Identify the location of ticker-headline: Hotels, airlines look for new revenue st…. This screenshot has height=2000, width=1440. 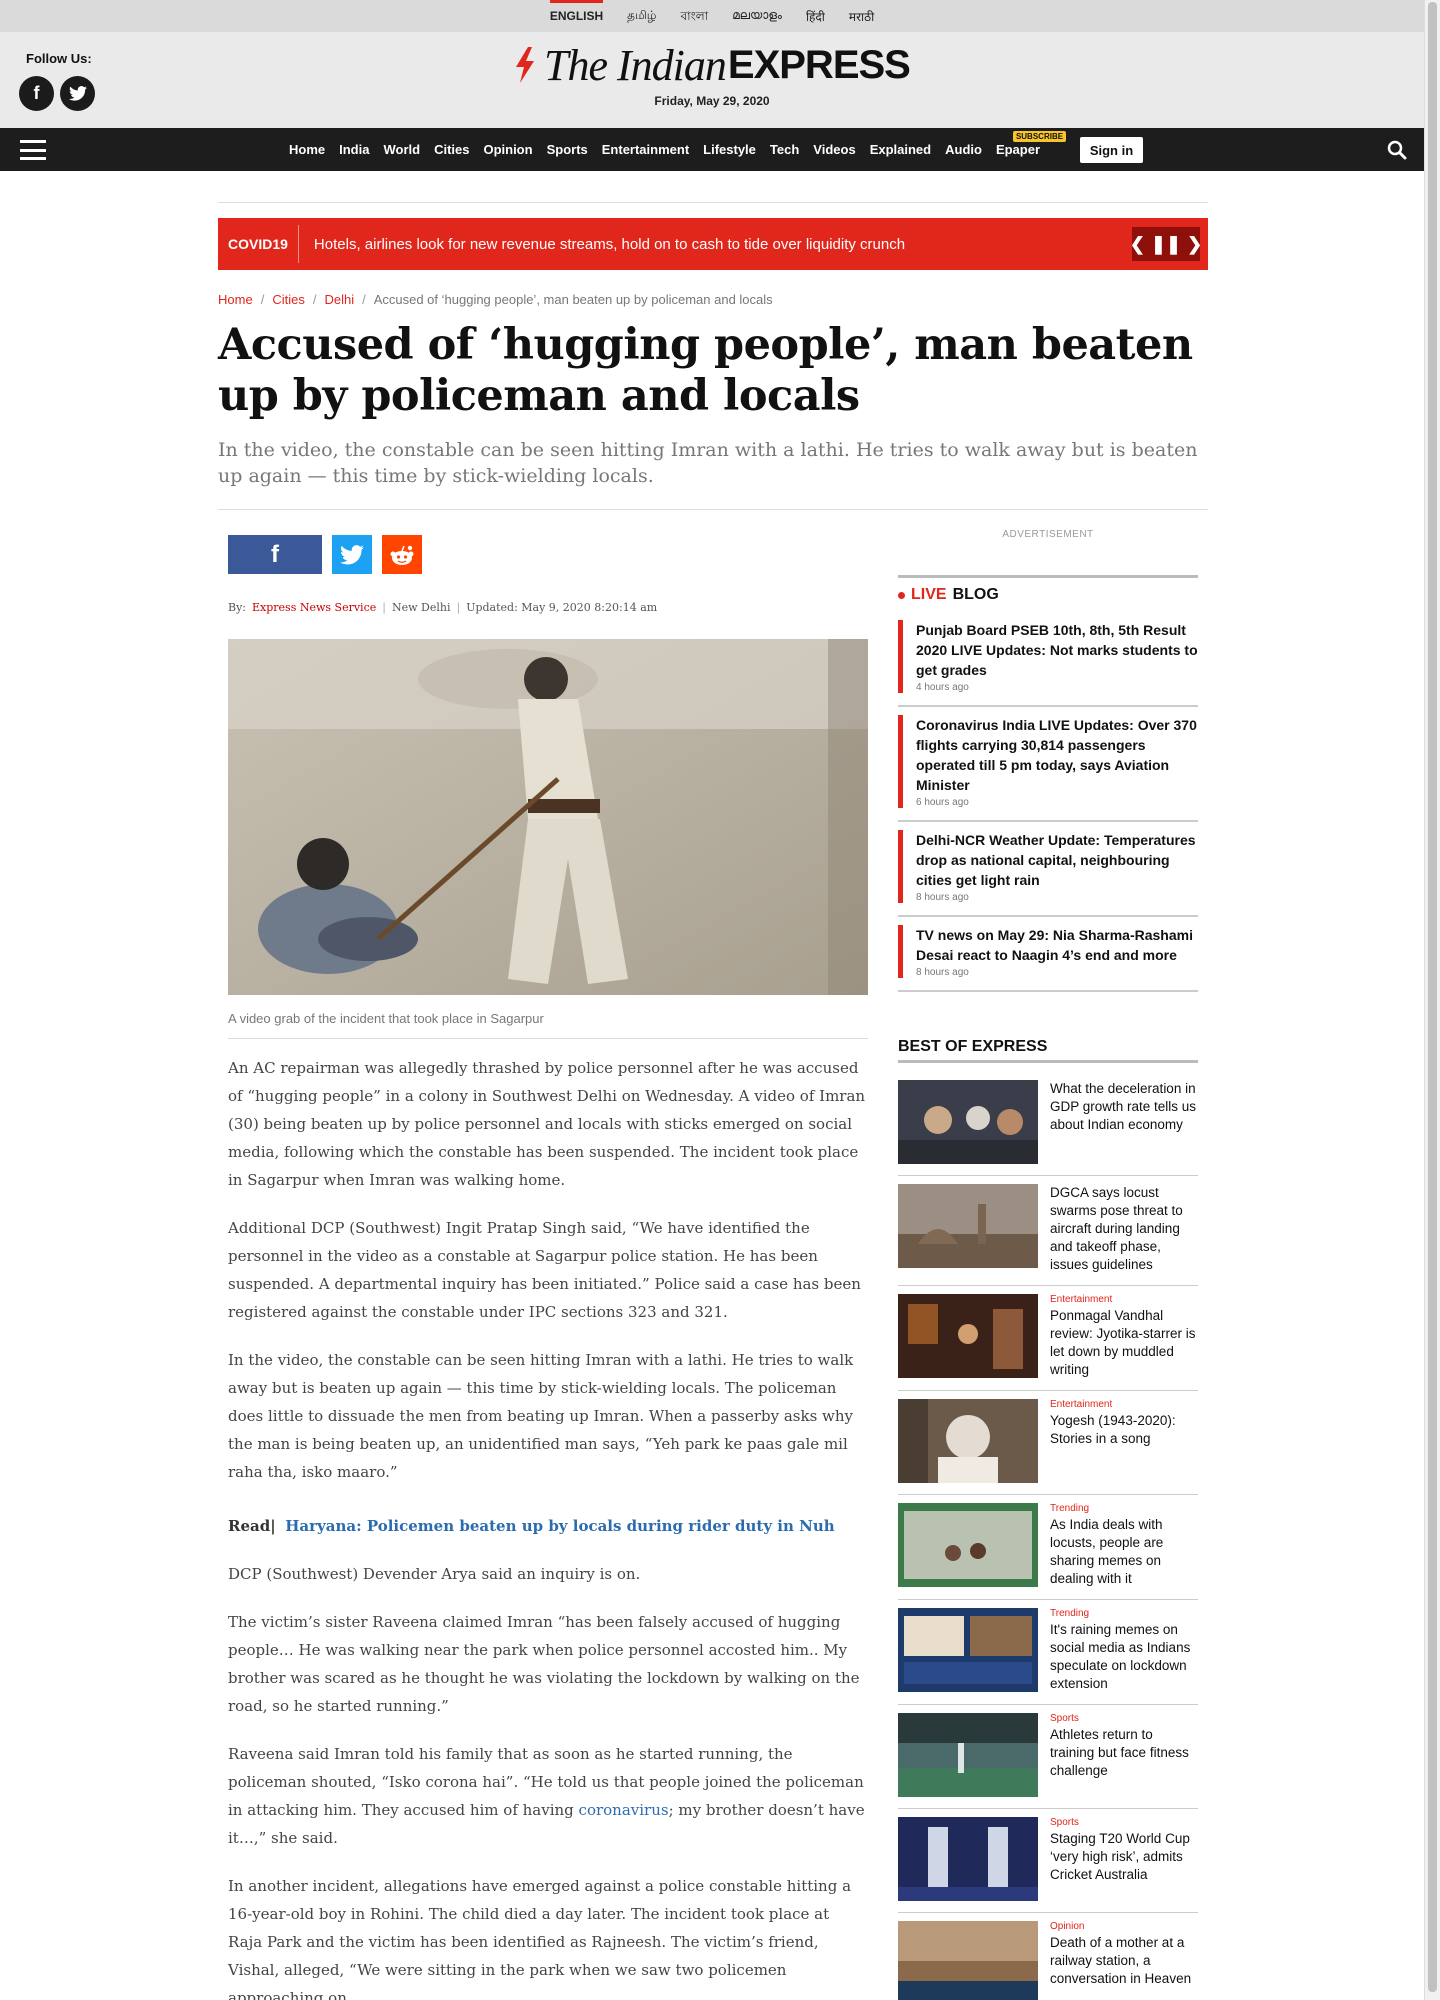
(715, 244).